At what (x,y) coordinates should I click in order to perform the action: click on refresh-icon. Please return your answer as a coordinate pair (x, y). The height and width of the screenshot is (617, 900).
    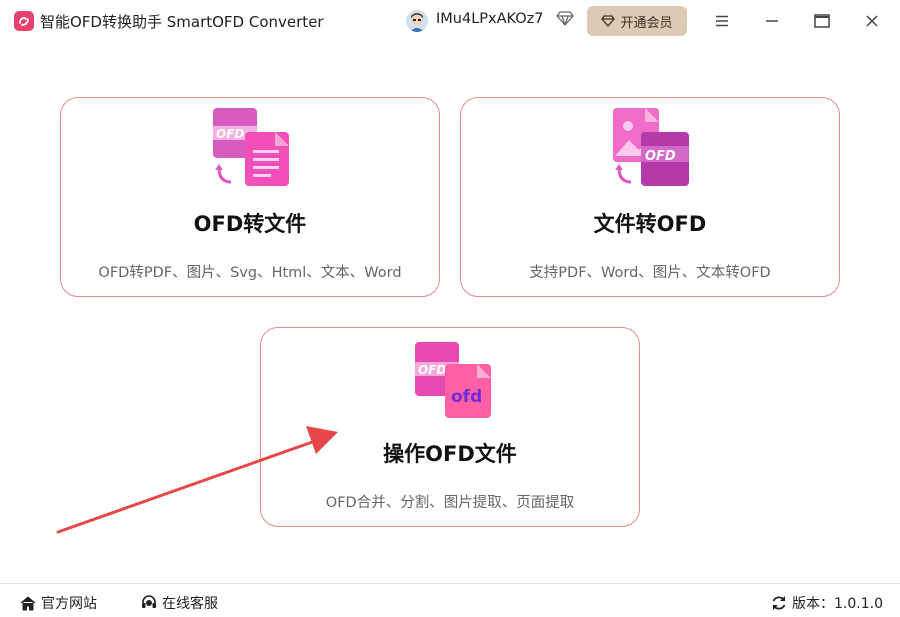
    Looking at the image, I should click on (779, 603).